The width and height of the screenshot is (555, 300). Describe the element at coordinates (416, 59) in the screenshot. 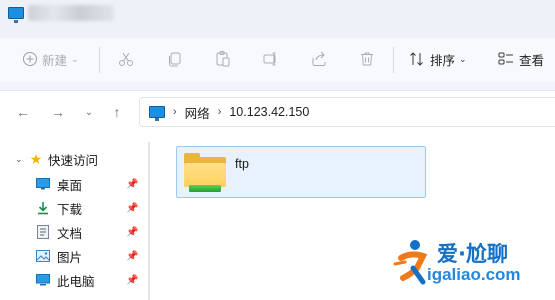

I see `sort-icon` at that location.